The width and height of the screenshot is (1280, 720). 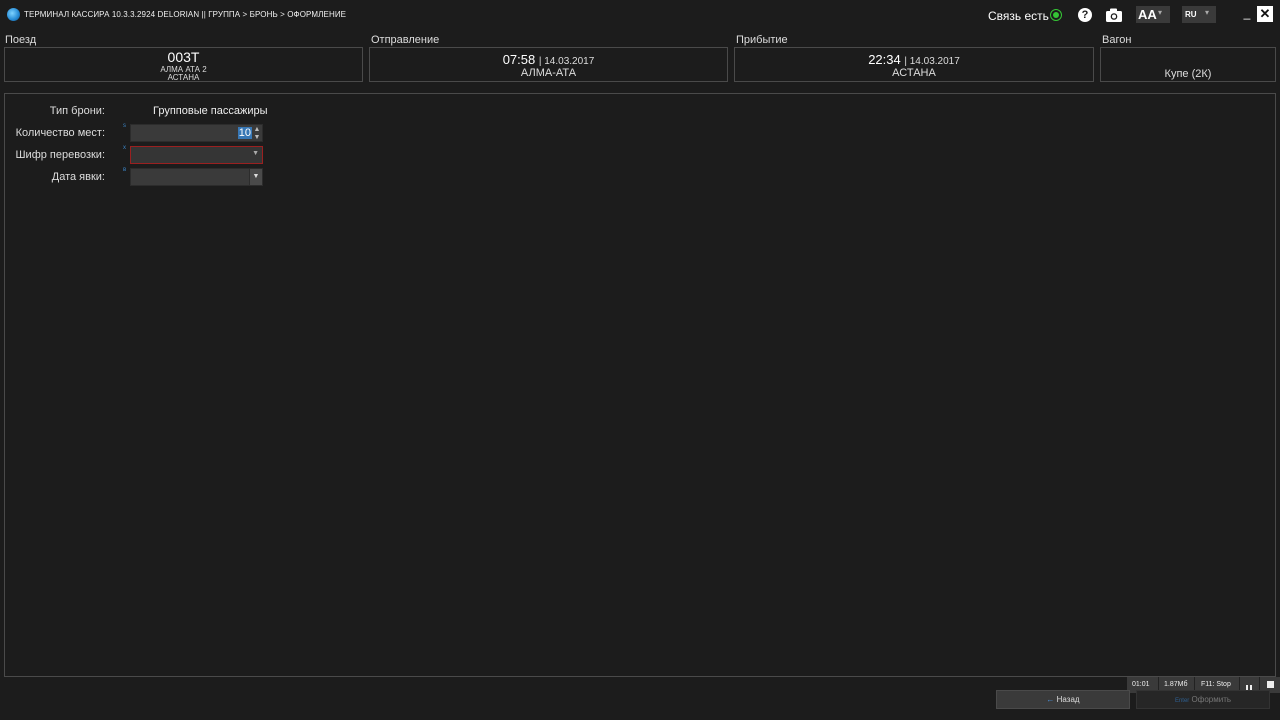 What do you see at coordinates (1050, 699) in the screenshot?
I see `arrow-left-icon: ←` at bounding box center [1050, 699].